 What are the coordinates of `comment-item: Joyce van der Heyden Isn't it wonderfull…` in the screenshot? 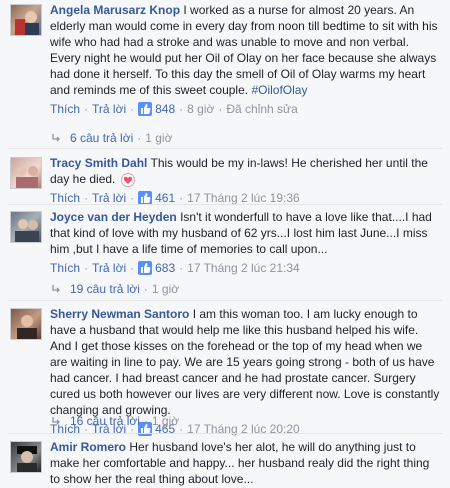 It's located at (225, 244).